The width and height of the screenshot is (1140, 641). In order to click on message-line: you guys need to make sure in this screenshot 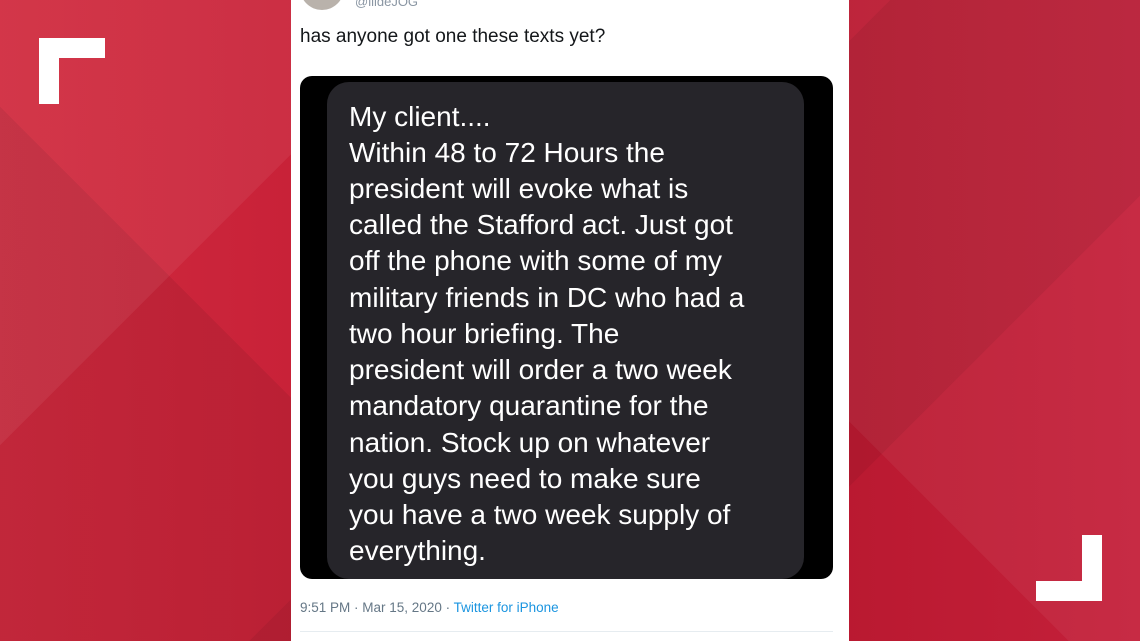, I will do `click(525, 478)`.